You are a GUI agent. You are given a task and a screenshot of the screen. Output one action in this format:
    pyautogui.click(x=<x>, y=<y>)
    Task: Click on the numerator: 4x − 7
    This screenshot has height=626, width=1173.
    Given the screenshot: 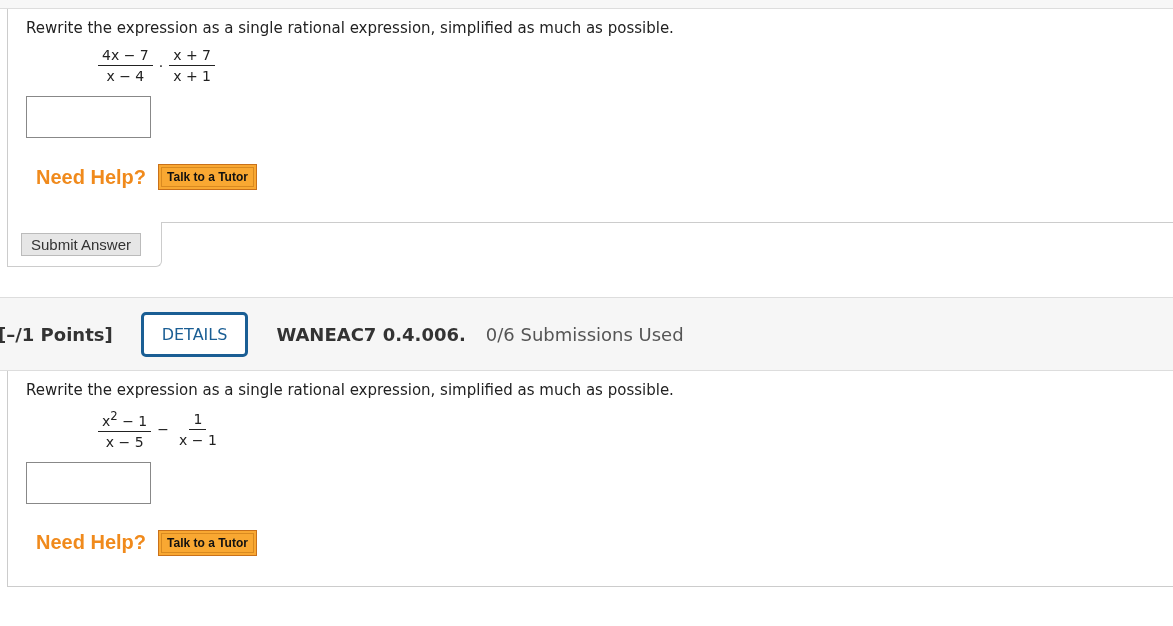 What is the action you would take?
    pyautogui.click(x=125, y=56)
    